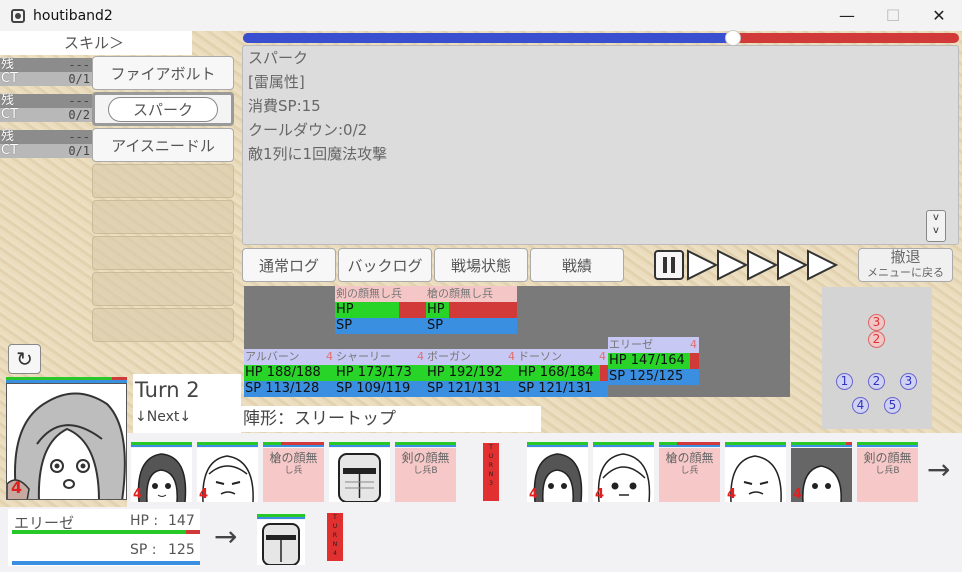 The height and width of the screenshot is (572, 962). I want to click on queue-card-ally, so click(359, 472).